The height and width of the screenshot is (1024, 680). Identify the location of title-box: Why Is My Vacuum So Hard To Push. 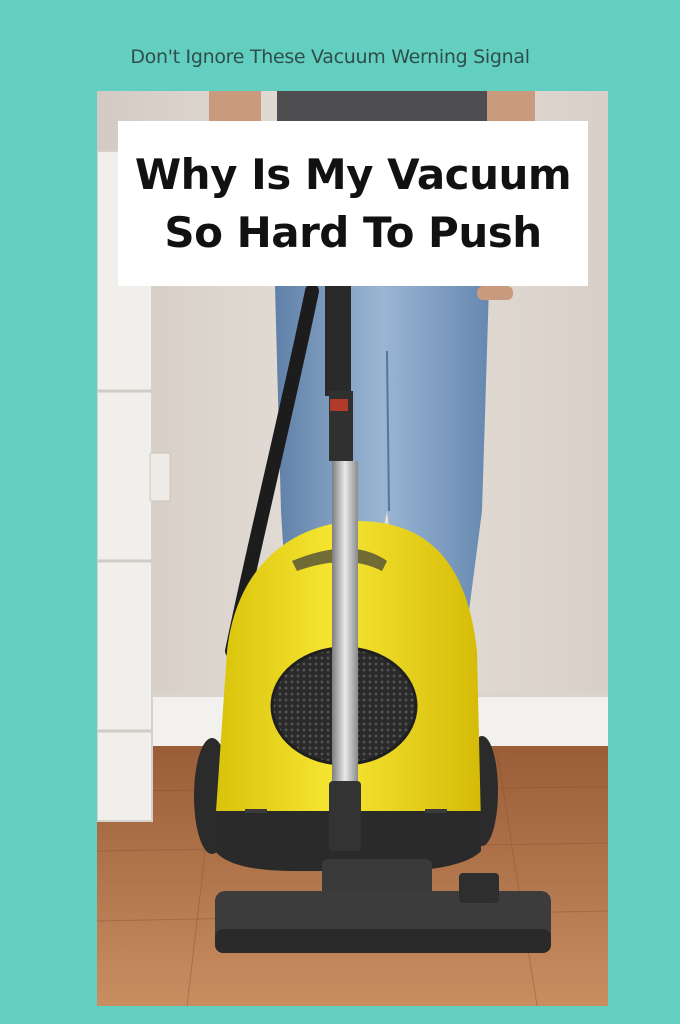
(353, 203).